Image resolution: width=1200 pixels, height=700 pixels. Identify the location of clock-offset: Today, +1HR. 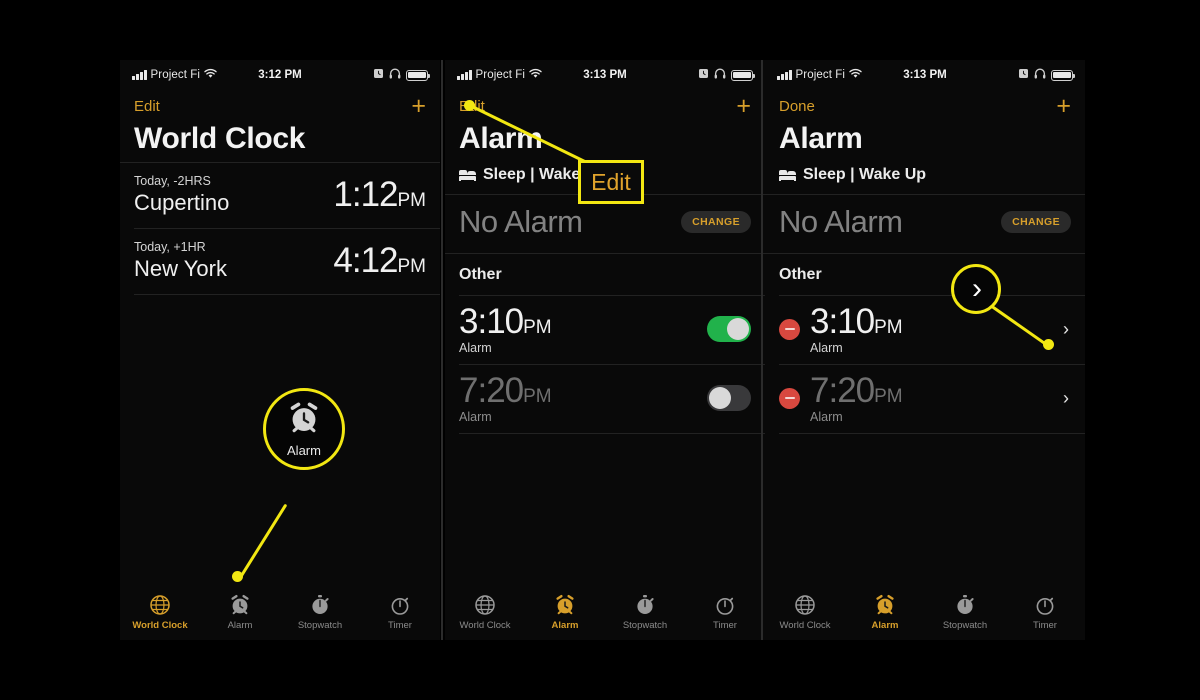
(170, 247).